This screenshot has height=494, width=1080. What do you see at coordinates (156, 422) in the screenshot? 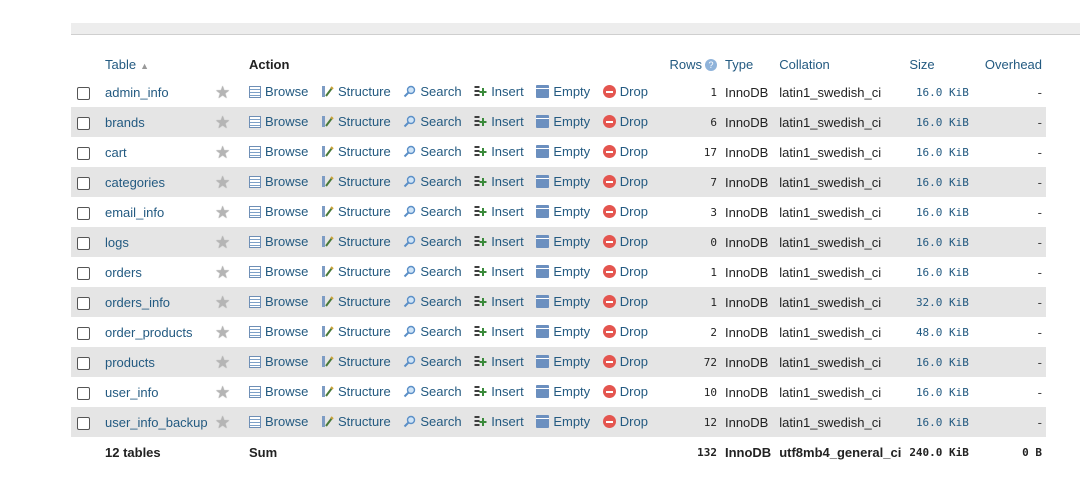
I see `table-name-link: user_info_backup` at bounding box center [156, 422].